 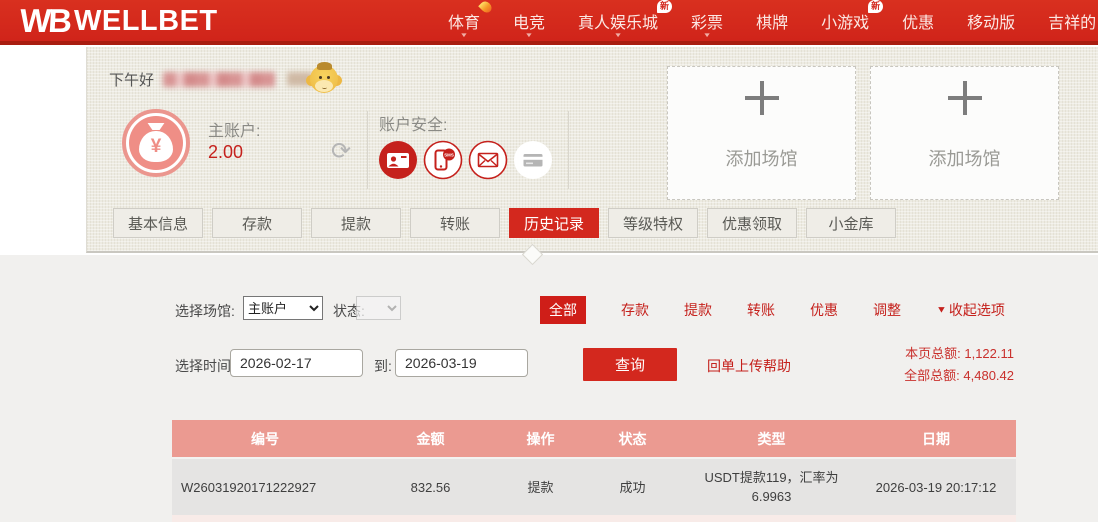 I want to click on col-status: 状态, so click(x=632, y=439).